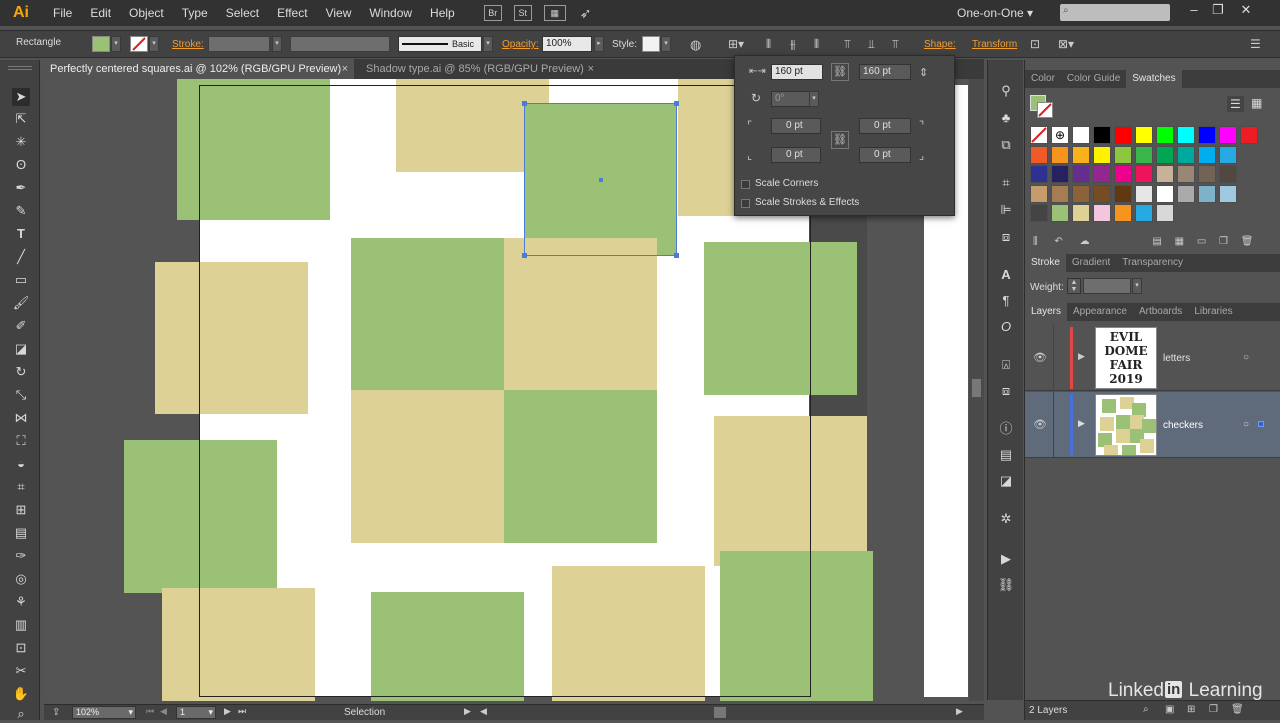  I want to click on tab-artboards: Artboards, so click(1160, 312).